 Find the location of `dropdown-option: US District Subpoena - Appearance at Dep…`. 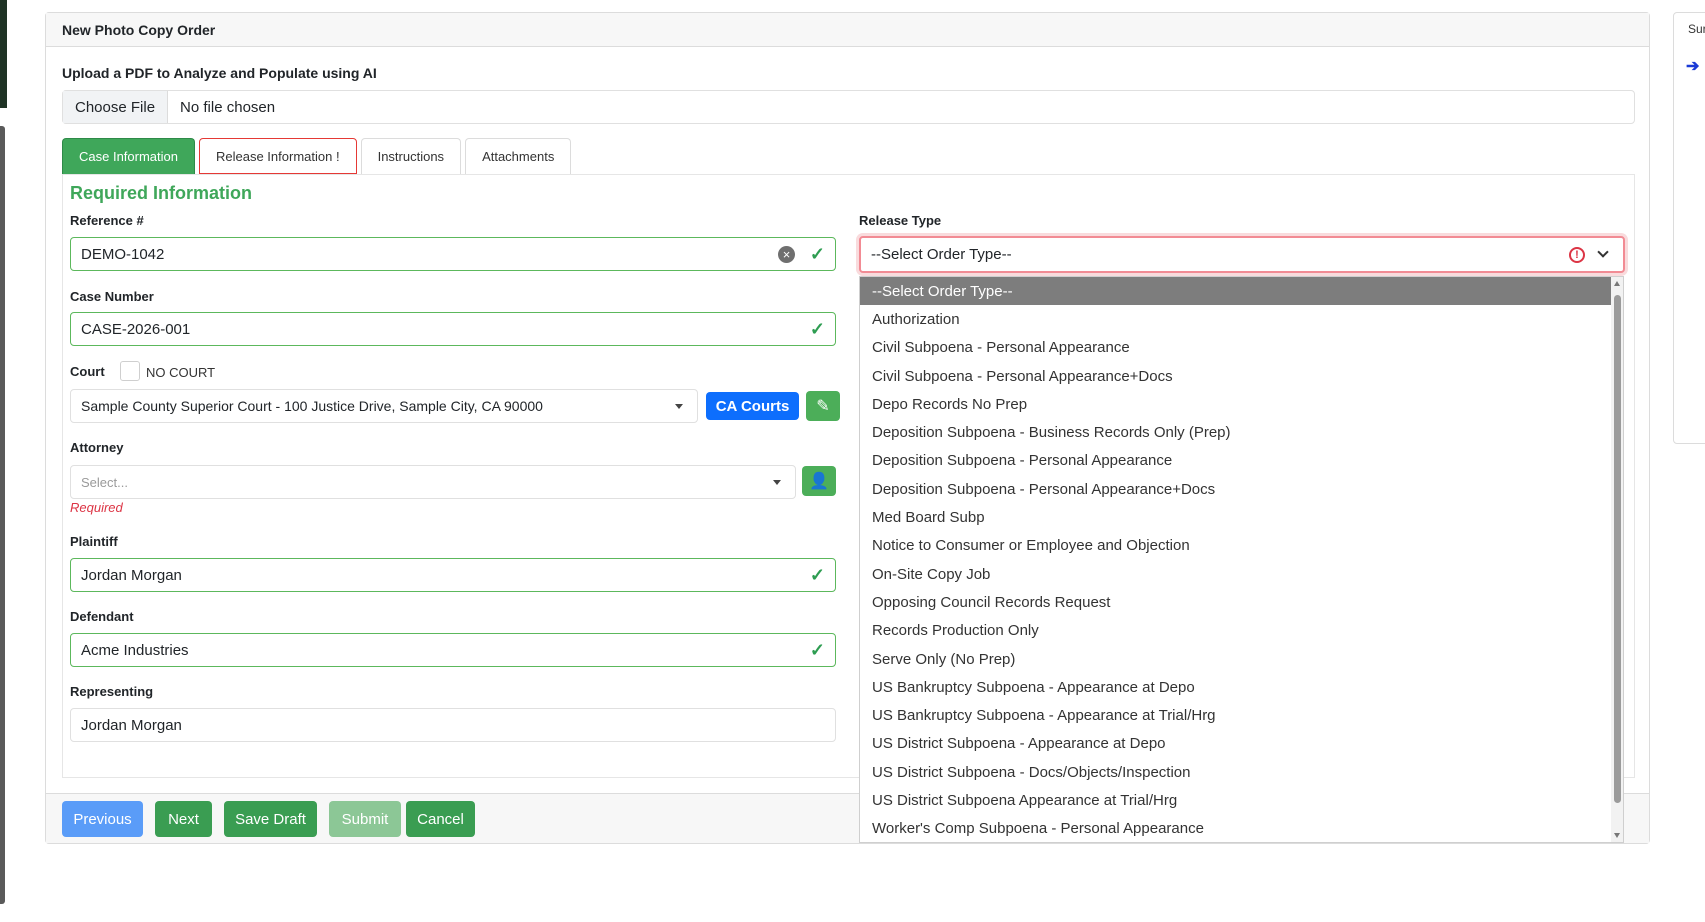

dropdown-option: US District Subpoena - Appearance at Dep… is located at coordinates (1236, 744).